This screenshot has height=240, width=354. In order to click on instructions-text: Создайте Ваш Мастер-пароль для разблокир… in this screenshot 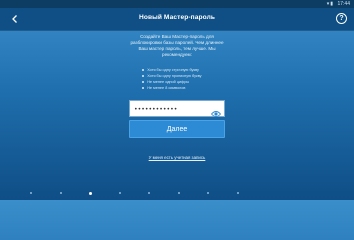, I will do `click(177, 45)`.